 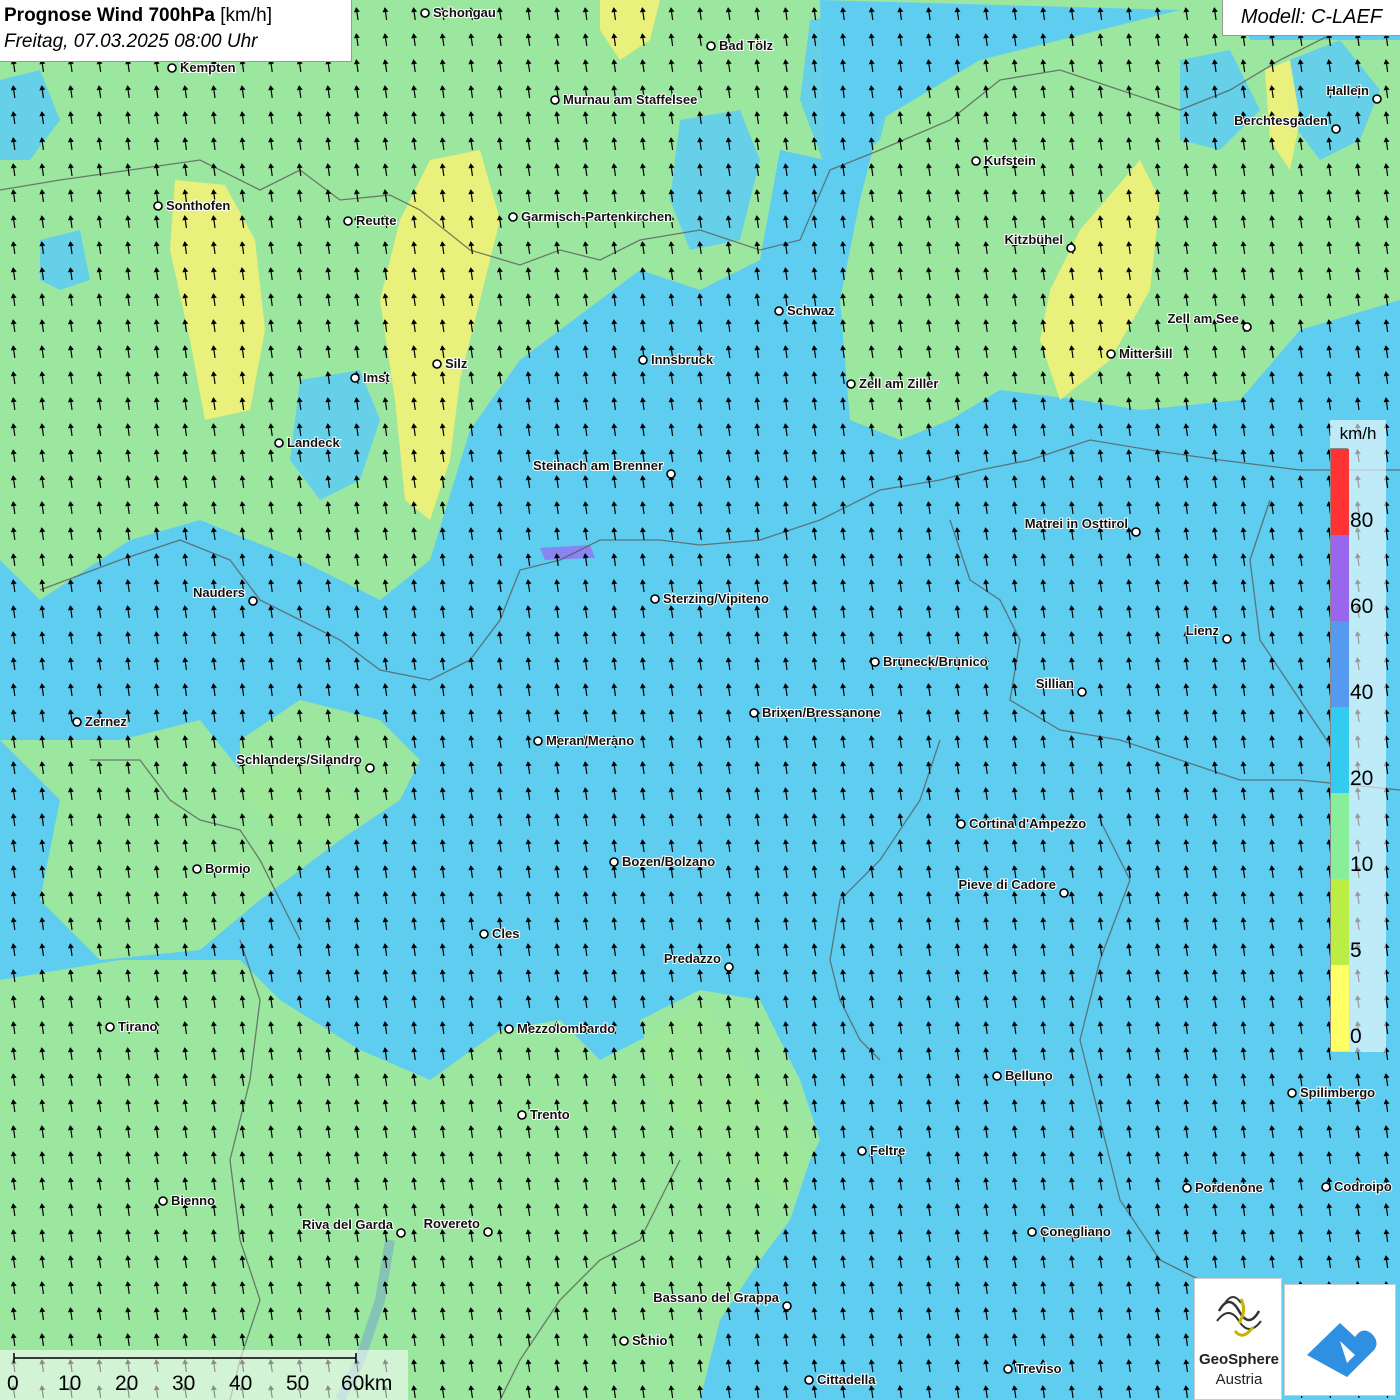 What do you see at coordinates (1311, 18) in the screenshot?
I see `model-label: Modell: C-LAEF` at bounding box center [1311, 18].